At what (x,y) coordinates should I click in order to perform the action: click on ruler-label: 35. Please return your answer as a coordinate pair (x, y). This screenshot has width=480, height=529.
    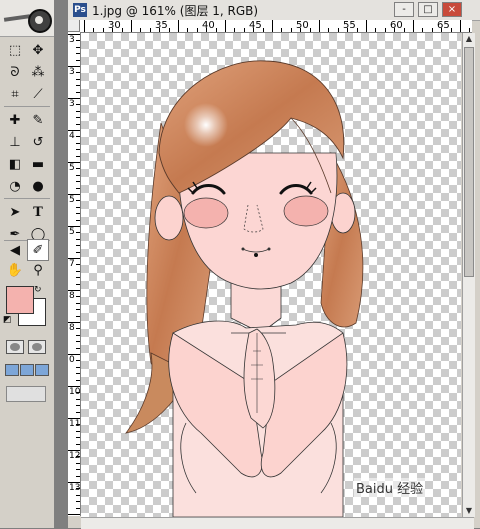
    Looking at the image, I should click on (161, 25).